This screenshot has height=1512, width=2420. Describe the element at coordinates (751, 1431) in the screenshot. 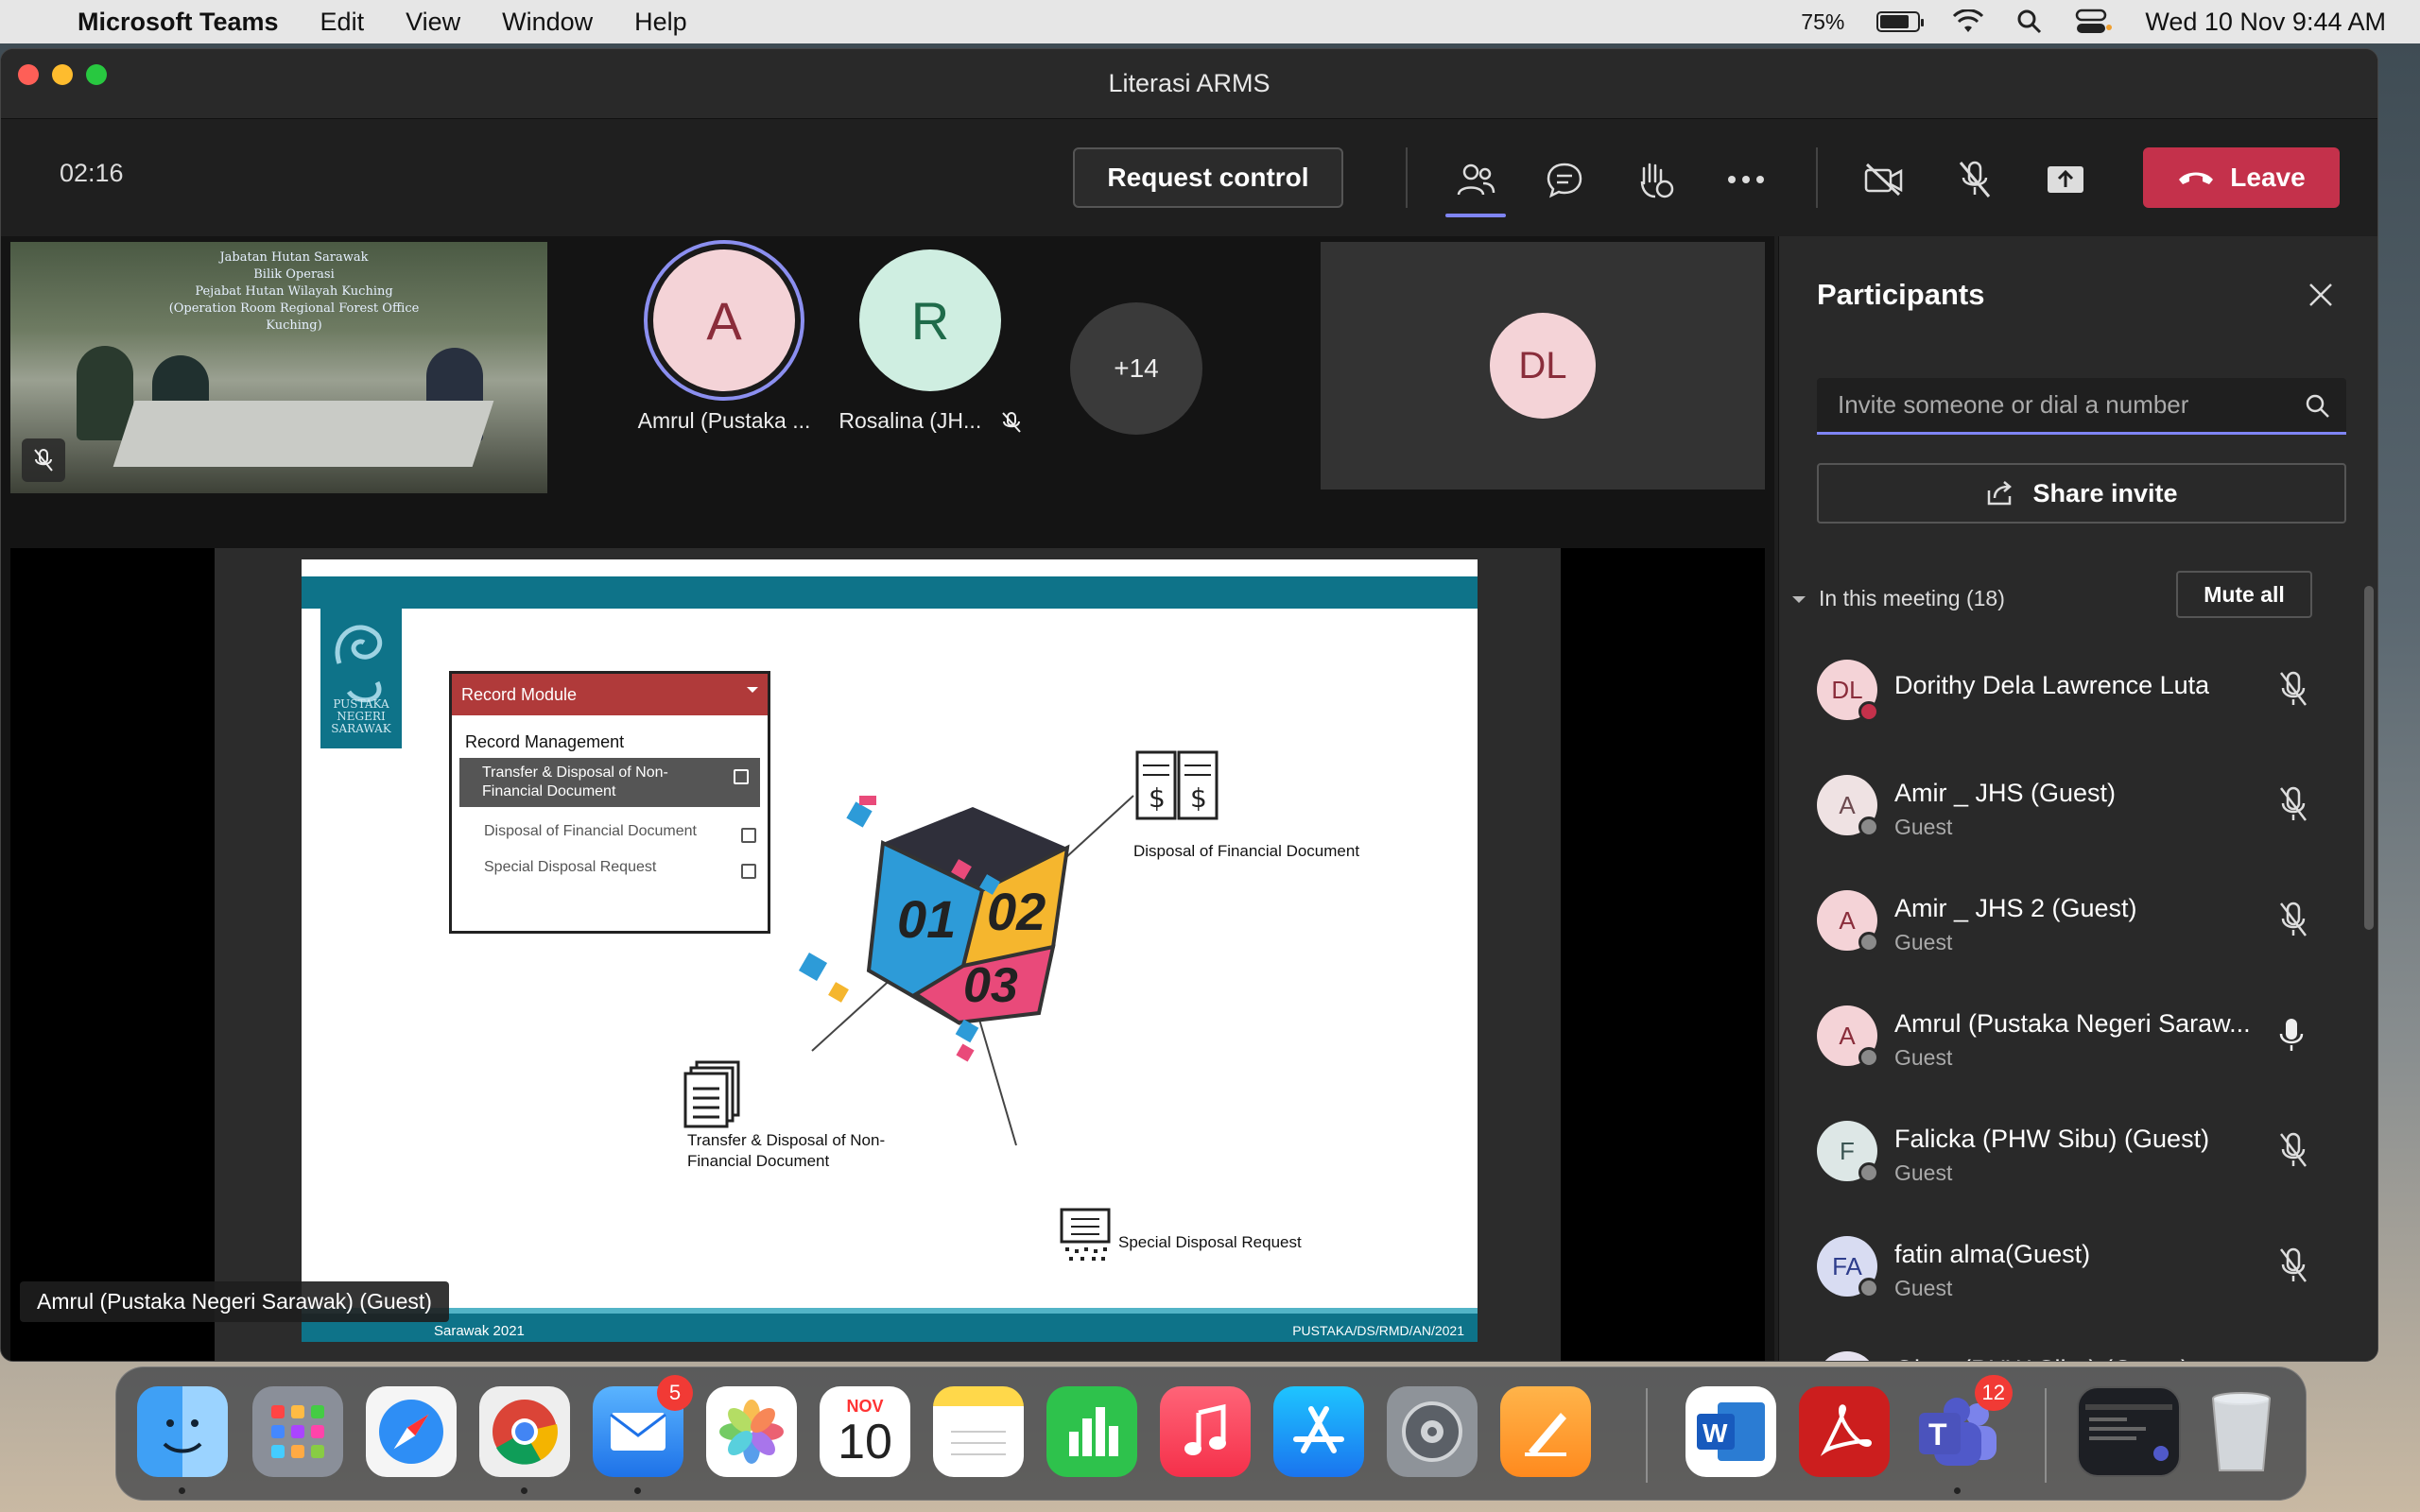

I see `photos-icon` at that location.